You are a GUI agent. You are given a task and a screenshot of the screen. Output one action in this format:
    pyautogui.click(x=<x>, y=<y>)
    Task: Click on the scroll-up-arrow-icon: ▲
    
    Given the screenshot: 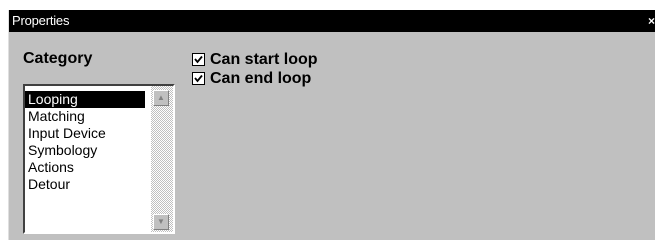 What is the action you would take?
    pyautogui.click(x=161, y=98)
    